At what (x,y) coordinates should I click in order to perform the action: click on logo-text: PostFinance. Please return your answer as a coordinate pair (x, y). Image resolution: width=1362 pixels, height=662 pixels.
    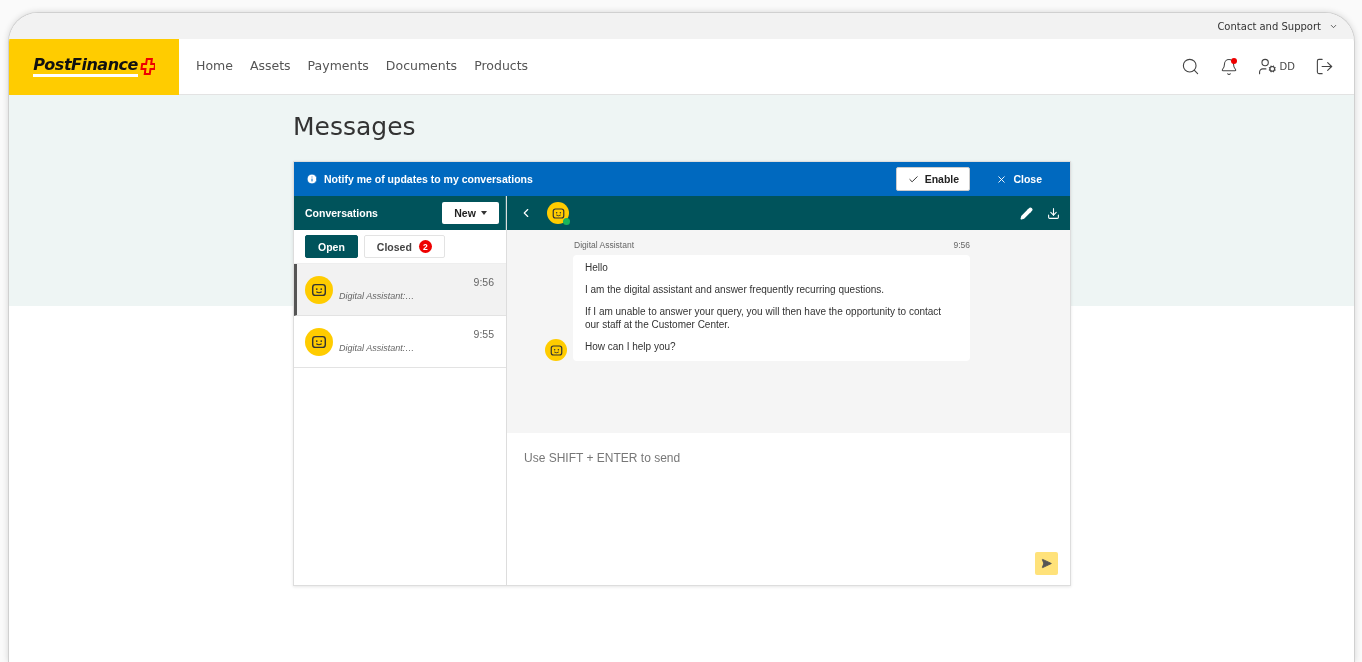
    Looking at the image, I should click on (85, 66).